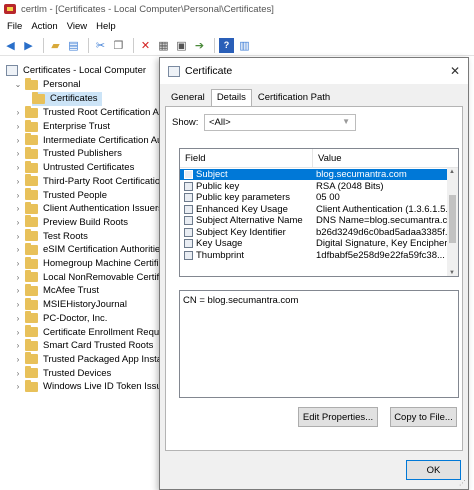 The image size is (474, 490). What do you see at coordinates (60, 318) in the screenshot?
I see `tree-item-store: › PC-Doctor, Inc.` at bounding box center [60, 318].